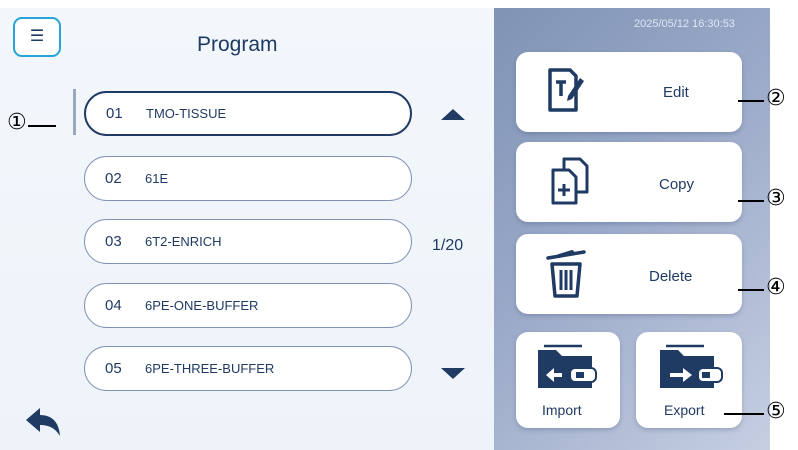 The height and width of the screenshot is (450, 798). Describe the element at coordinates (113, 305) in the screenshot. I see `program-number: 04` at that location.